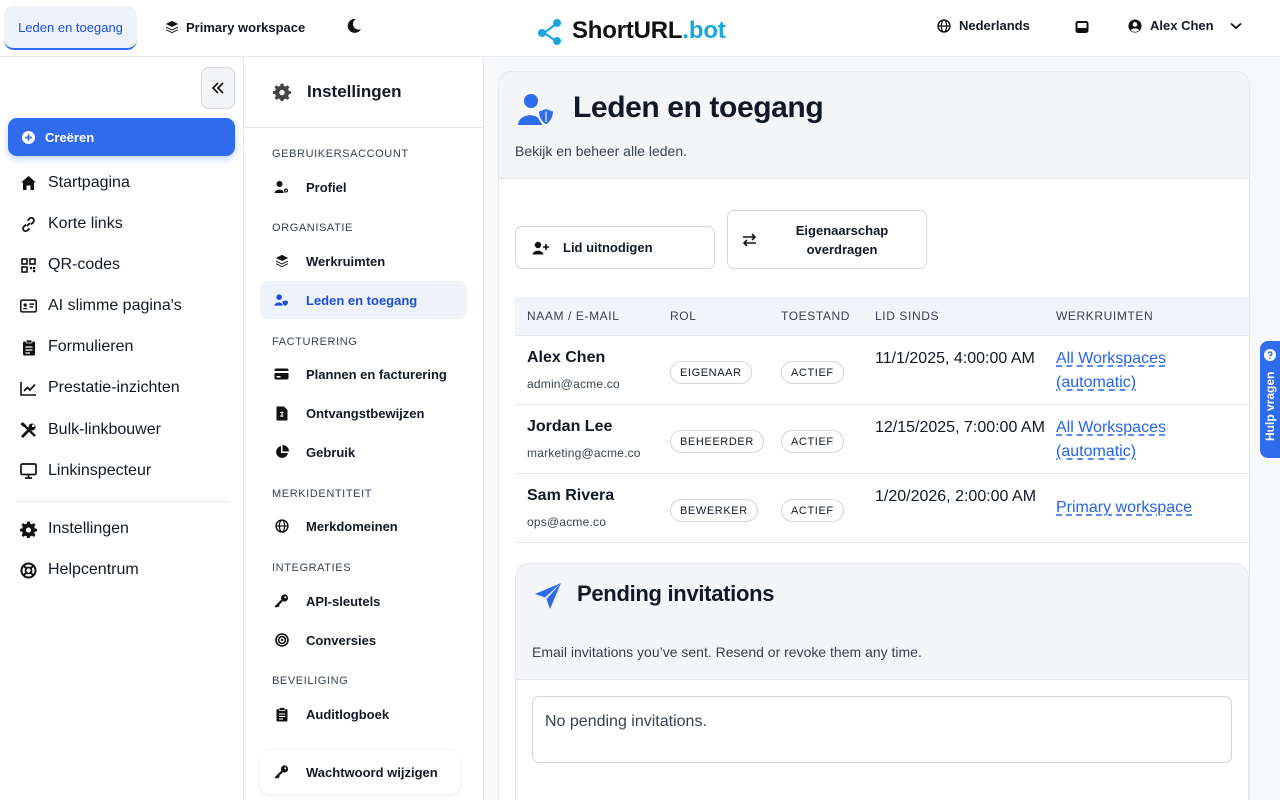 This screenshot has height=800, width=1280. I want to click on settings-item-domains: Merkdomeinen, so click(363, 526).